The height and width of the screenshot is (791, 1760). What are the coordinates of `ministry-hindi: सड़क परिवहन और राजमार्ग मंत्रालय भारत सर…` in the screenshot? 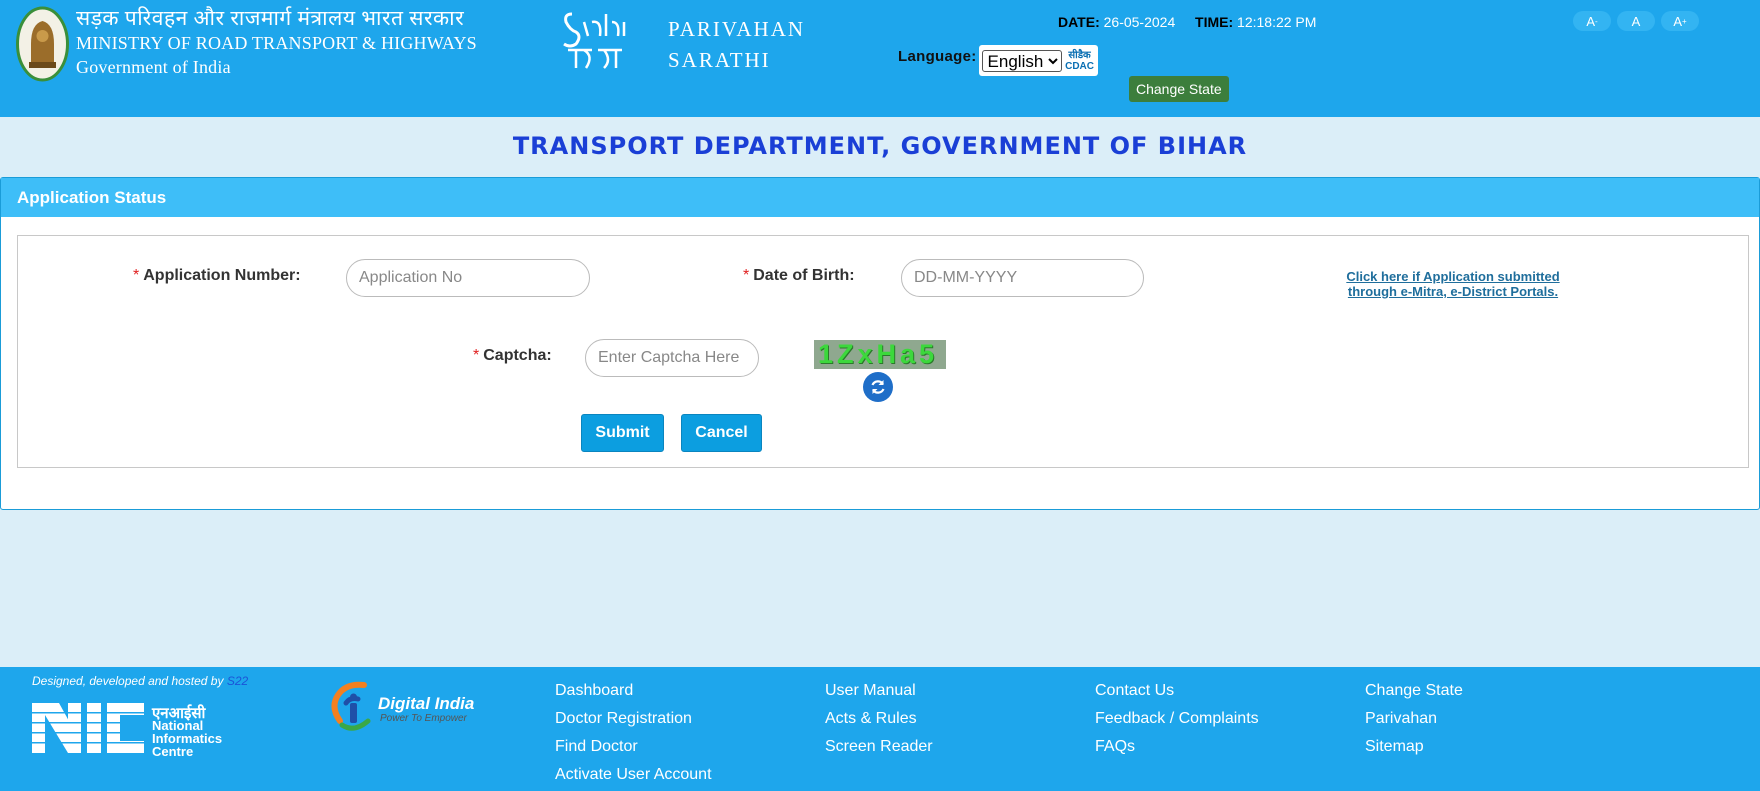 It's located at (270, 18).